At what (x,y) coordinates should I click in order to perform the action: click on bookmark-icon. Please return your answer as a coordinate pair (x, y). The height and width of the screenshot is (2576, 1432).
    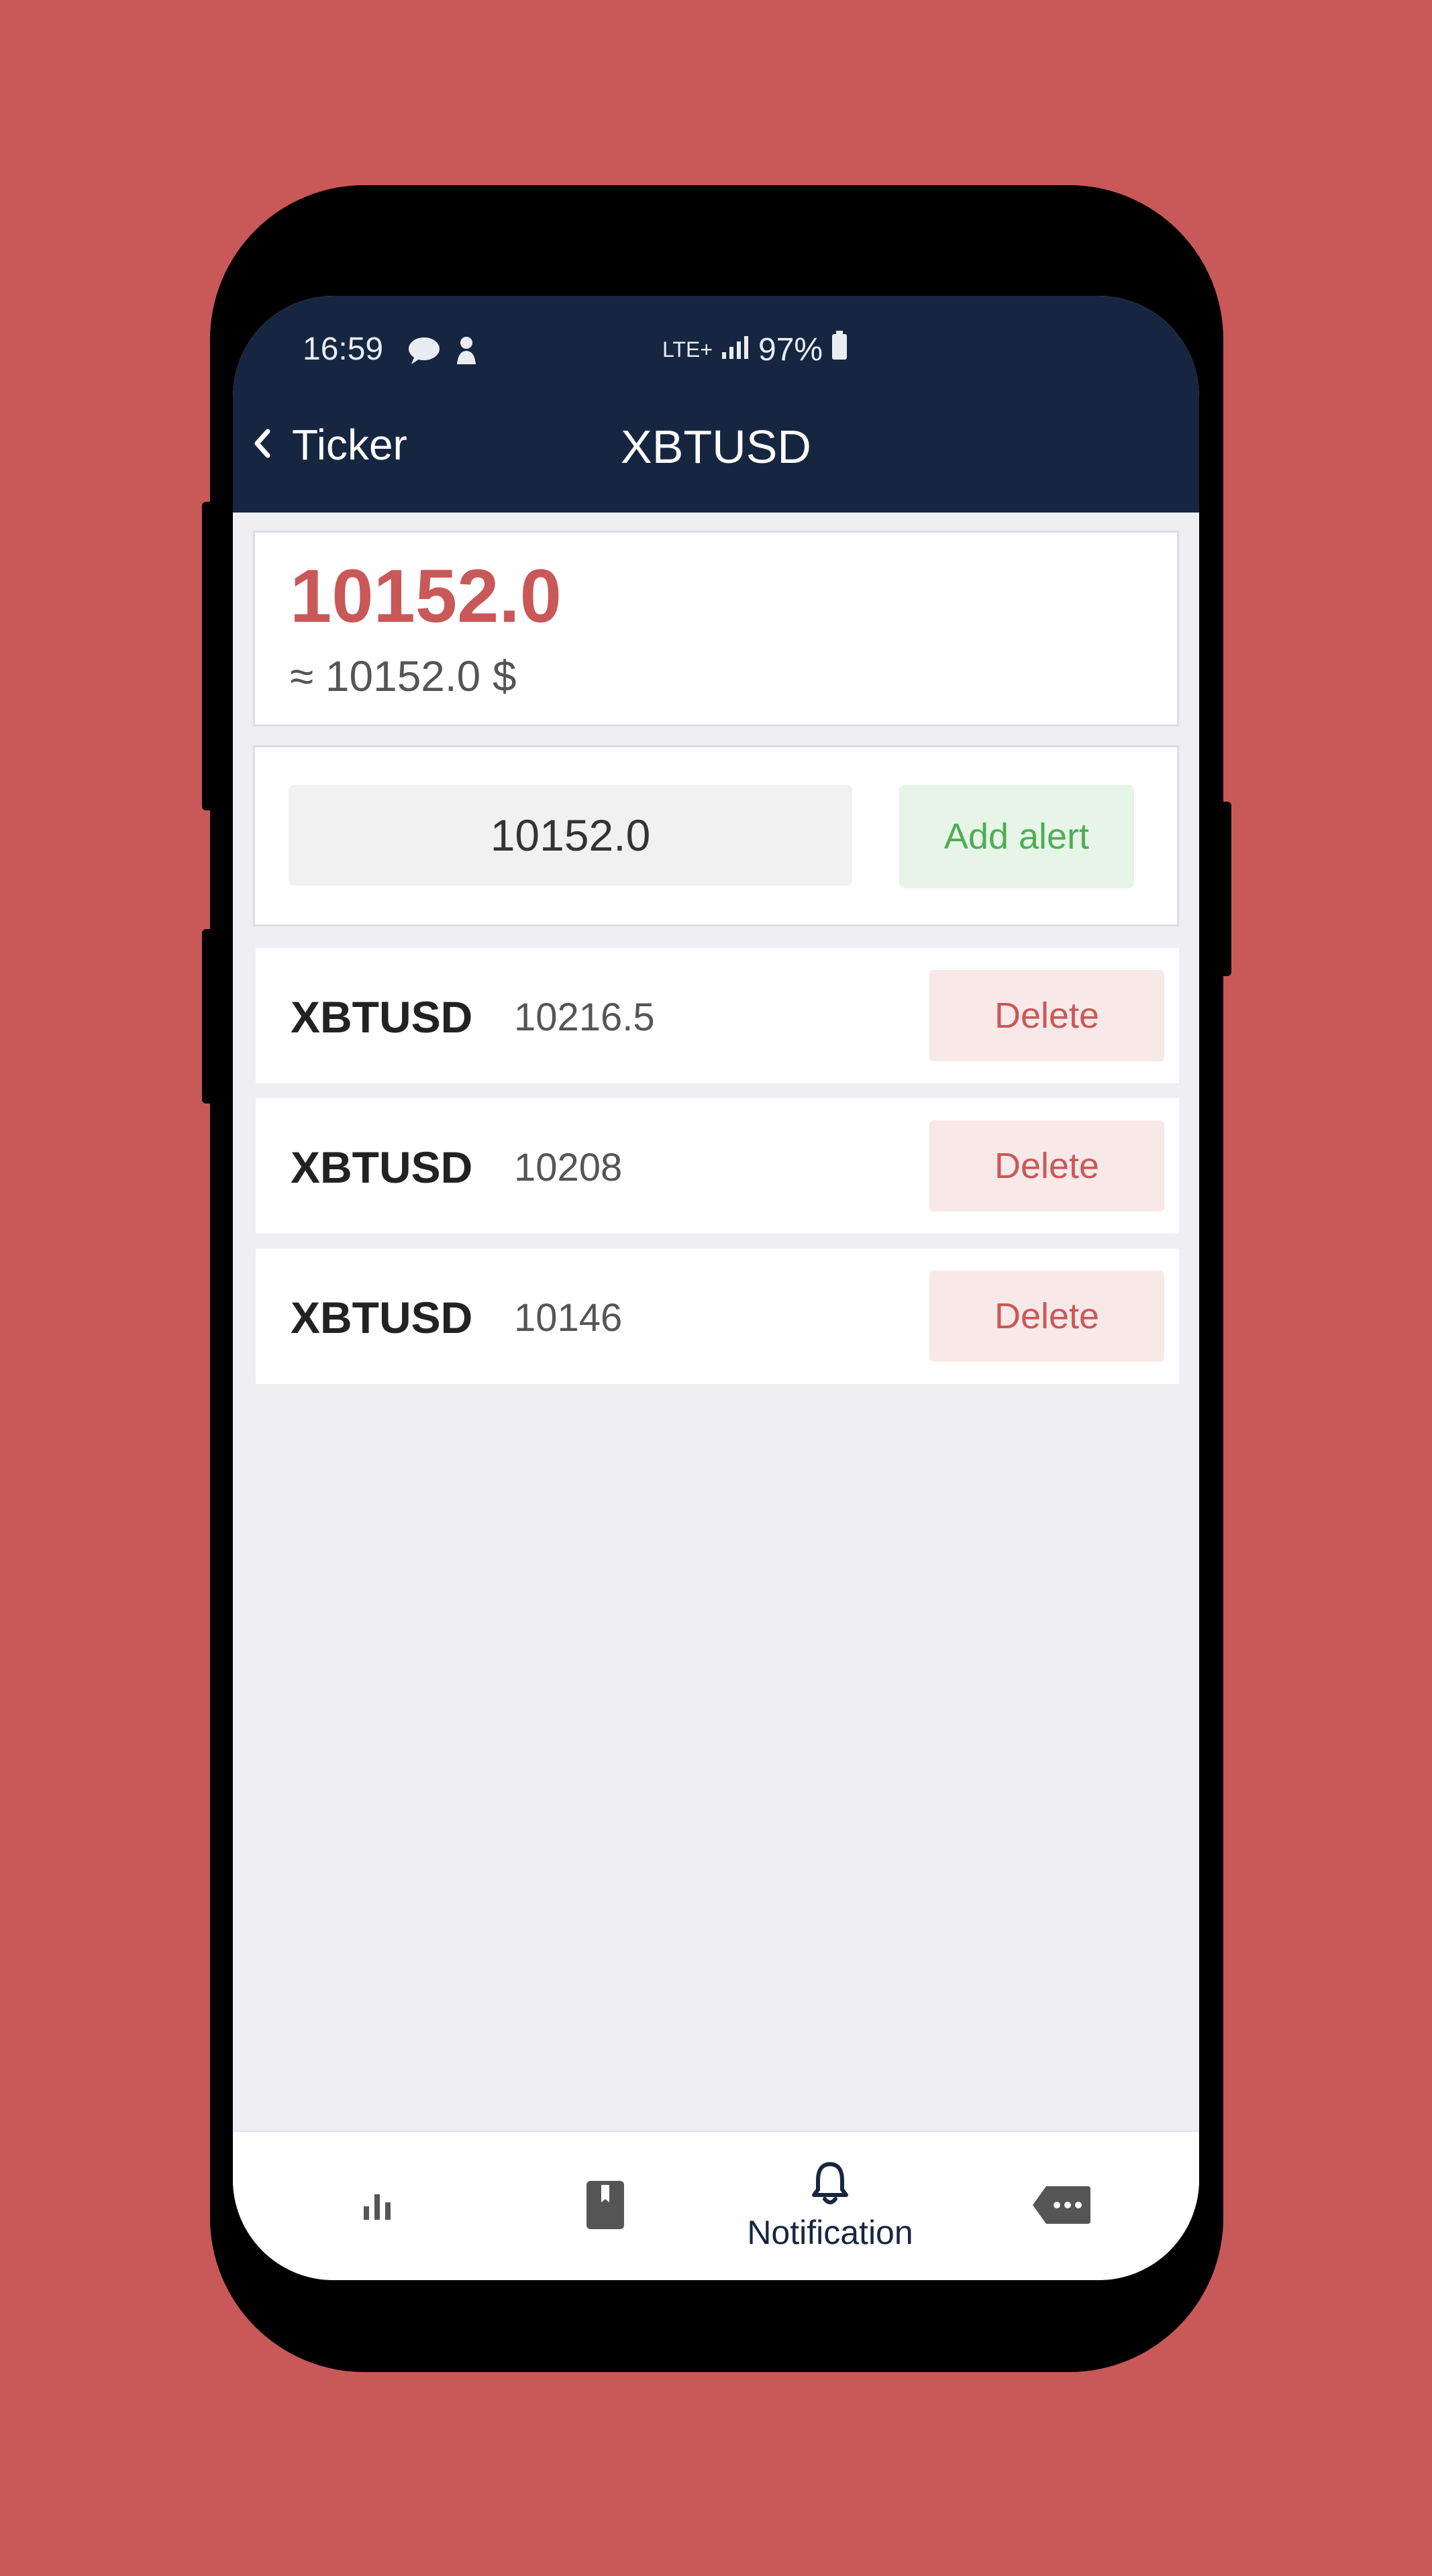
    Looking at the image, I should click on (605, 2207).